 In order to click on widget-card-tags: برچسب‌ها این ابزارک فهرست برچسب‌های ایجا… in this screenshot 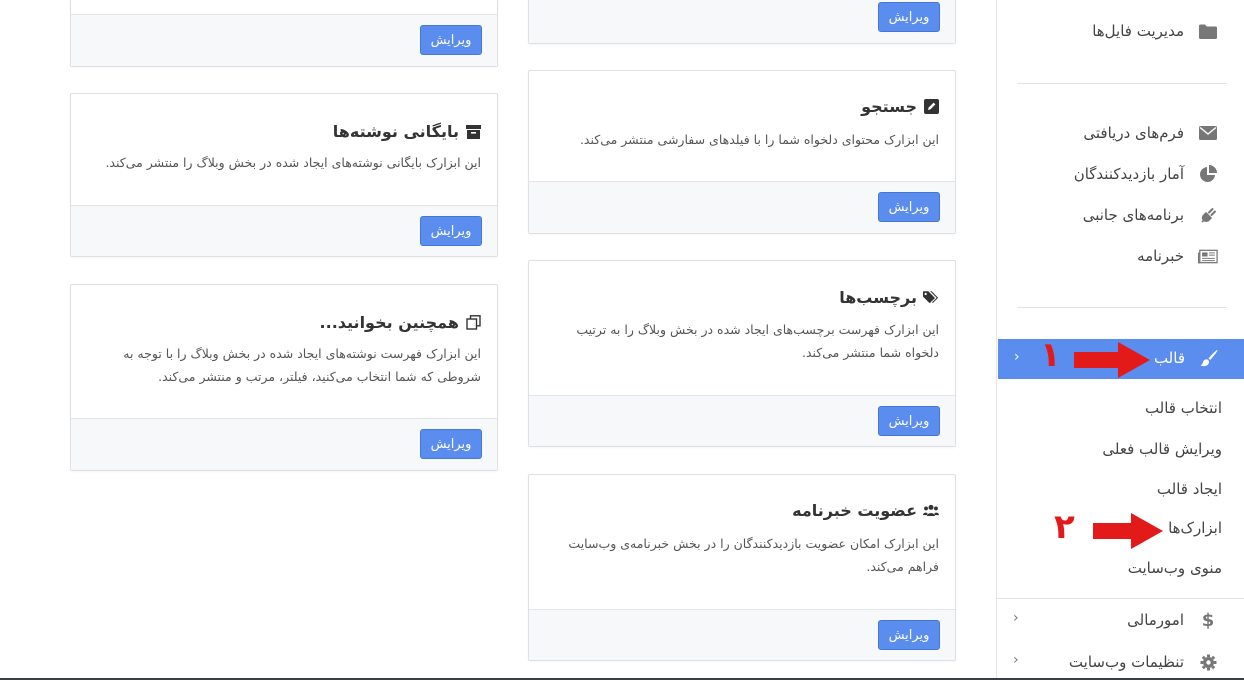, I will do `click(742, 353)`.